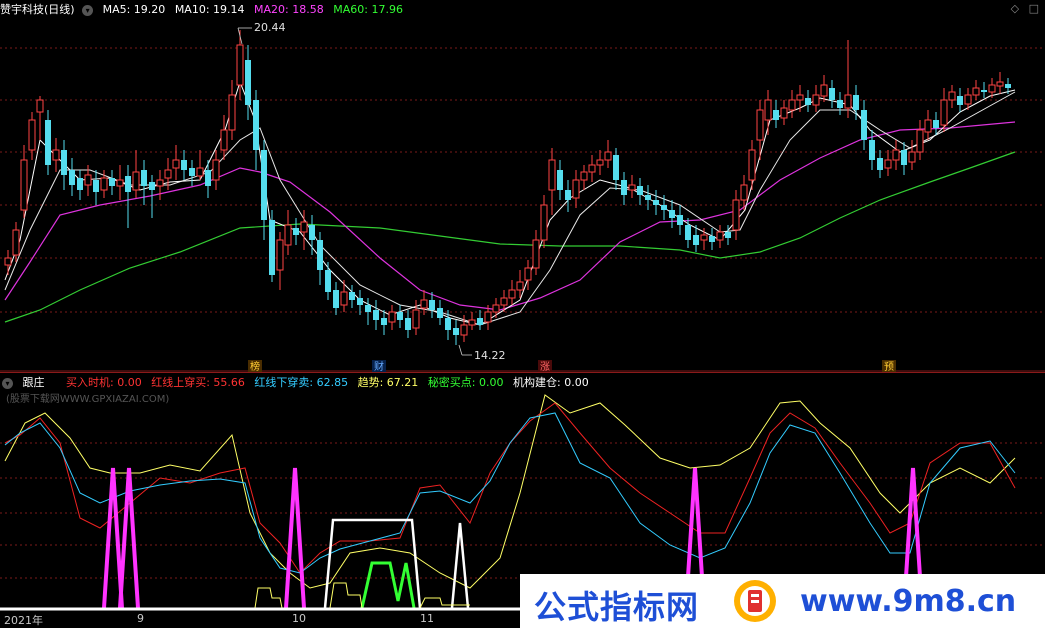 Image resolution: width=1045 pixels, height=628 pixels. What do you see at coordinates (140, 618) in the screenshot?
I see `x-axis-label: 9` at bounding box center [140, 618].